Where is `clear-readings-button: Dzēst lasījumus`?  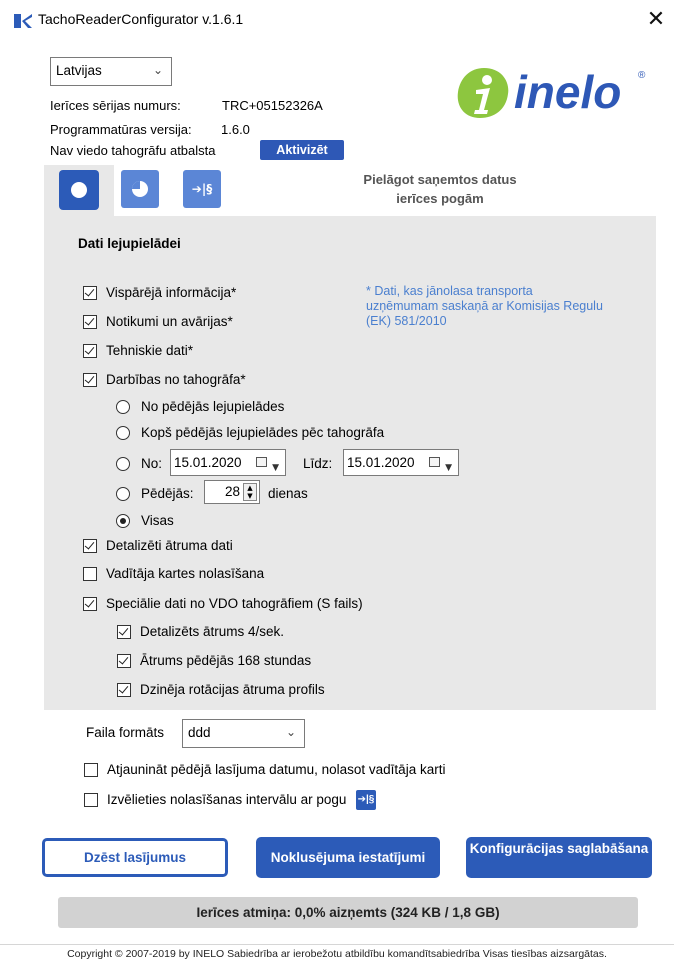 clear-readings-button: Dzēst lasījumus is located at coordinates (135, 857).